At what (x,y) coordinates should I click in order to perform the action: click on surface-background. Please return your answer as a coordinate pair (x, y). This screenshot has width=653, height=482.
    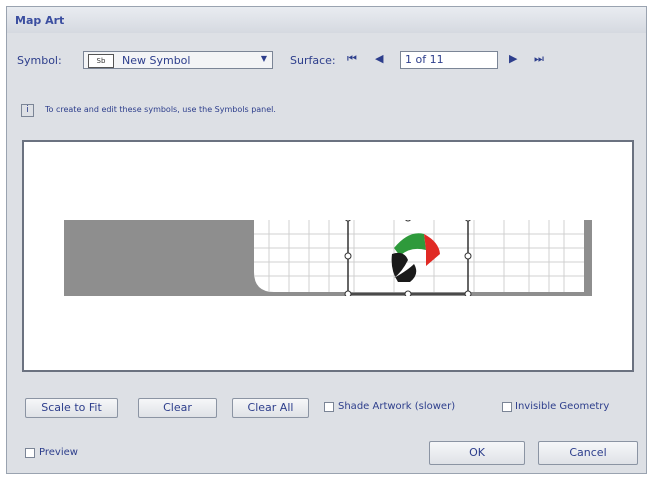
    Looking at the image, I should click on (328, 258).